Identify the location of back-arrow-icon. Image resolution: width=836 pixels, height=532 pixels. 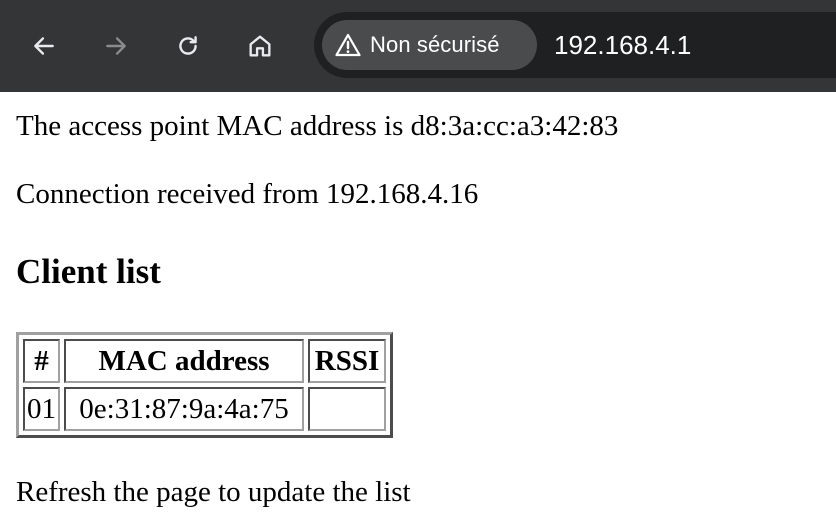
(44, 46).